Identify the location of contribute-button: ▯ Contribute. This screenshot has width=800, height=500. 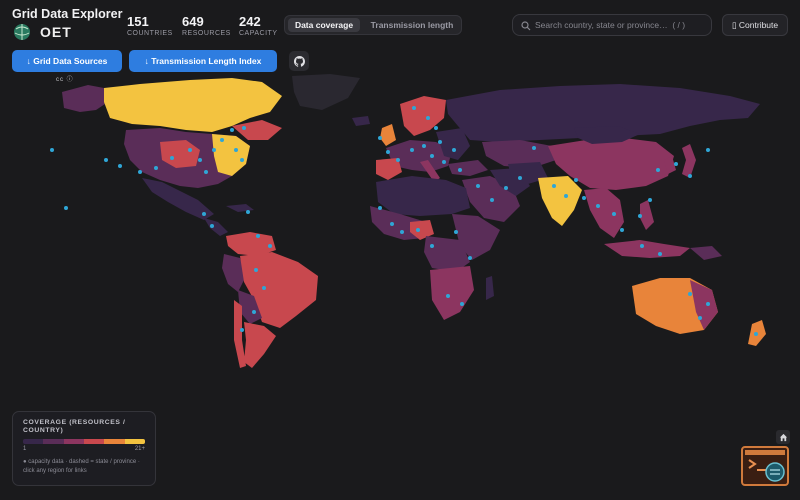
(755, 25).